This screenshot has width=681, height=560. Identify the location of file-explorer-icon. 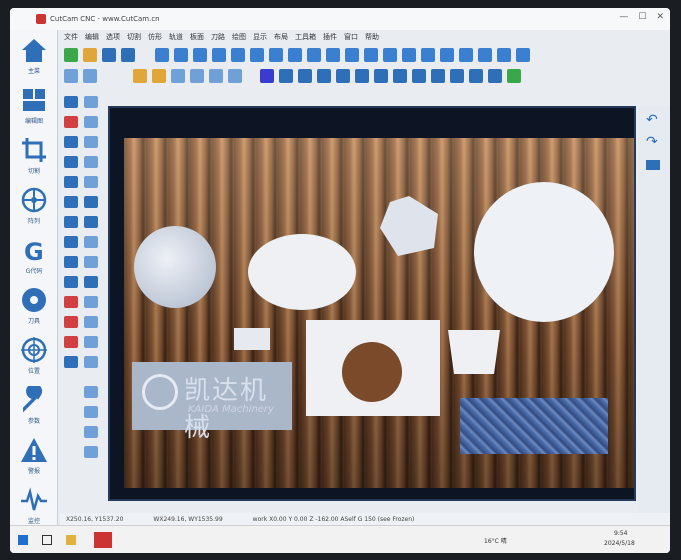
(71, 540).